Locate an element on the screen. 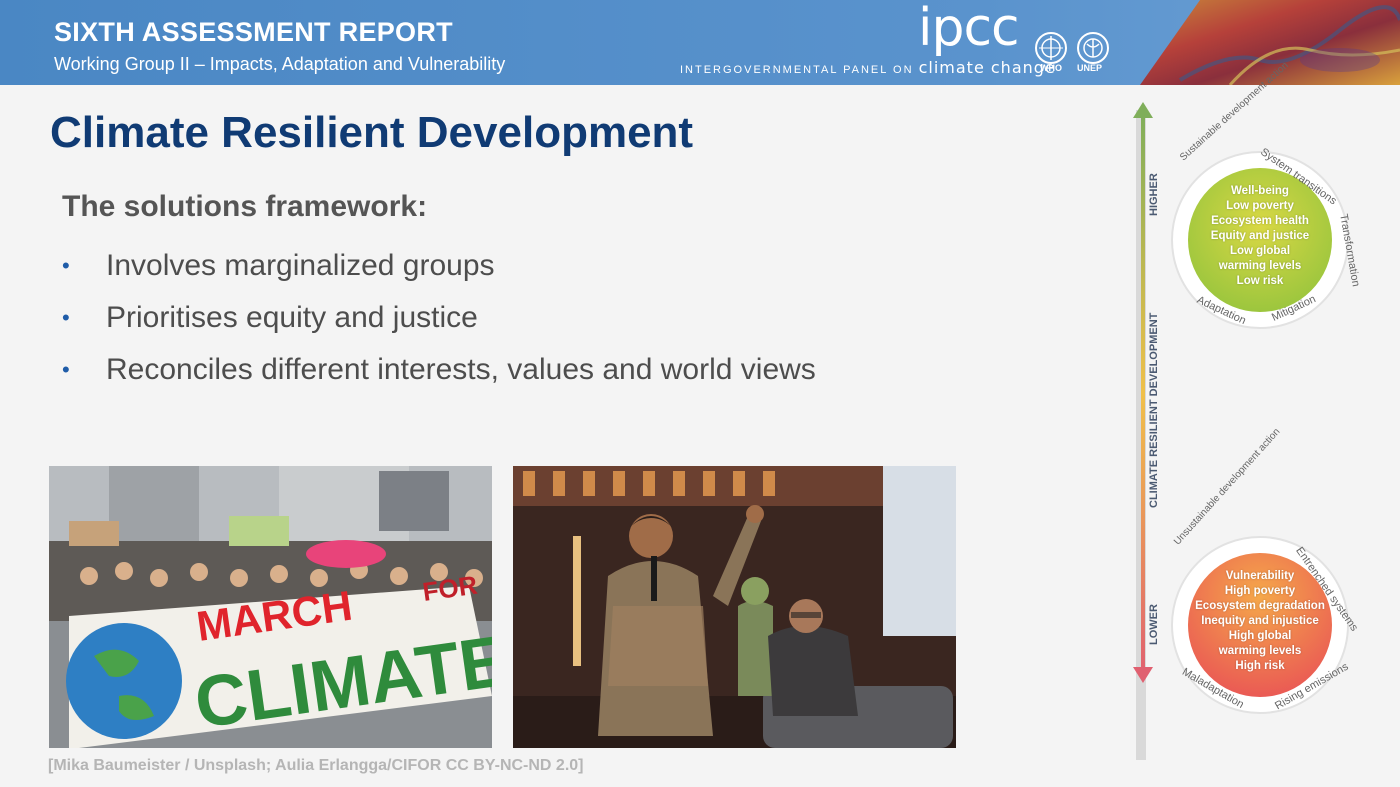 This screenshot has height=787, width=1400. who-label: WHO is located at coordinates (1051, 68).